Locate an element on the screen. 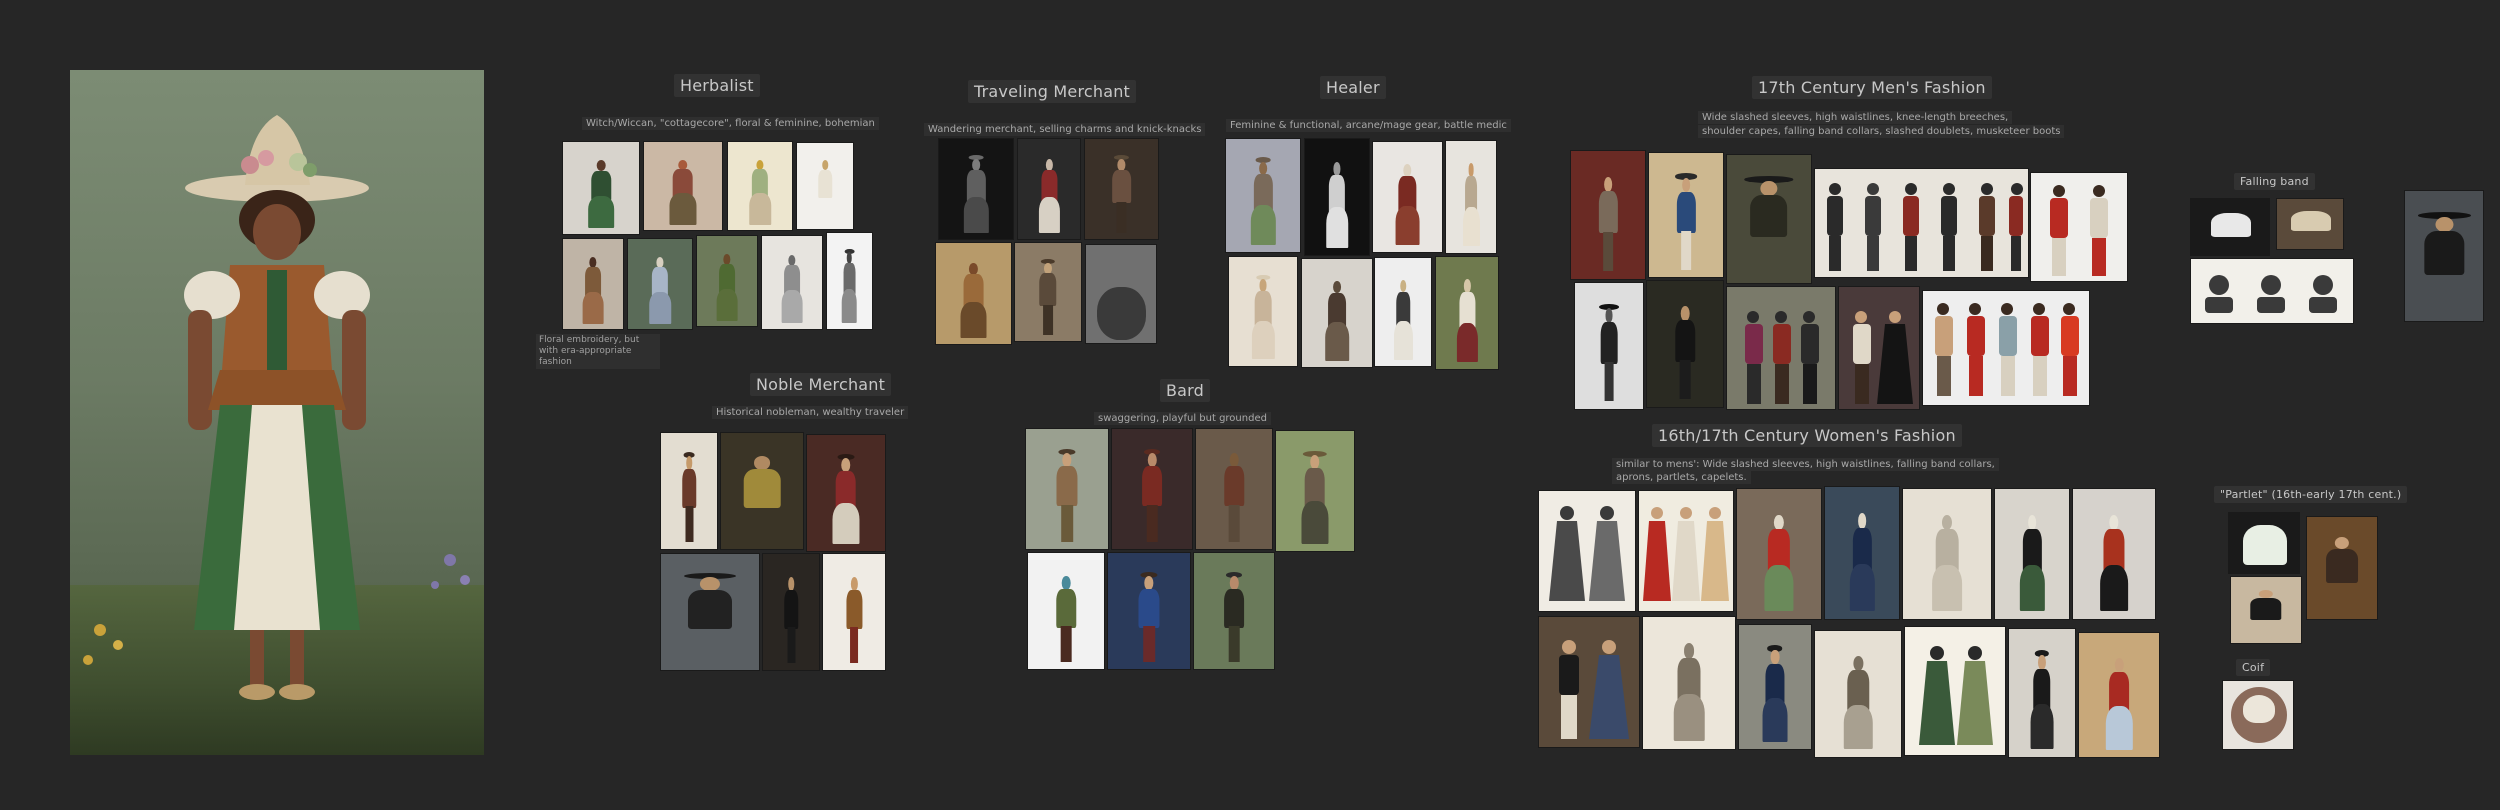 This screenshot has height=810, width=2500. hero-character-illustration is located at coordinates (277, 412).